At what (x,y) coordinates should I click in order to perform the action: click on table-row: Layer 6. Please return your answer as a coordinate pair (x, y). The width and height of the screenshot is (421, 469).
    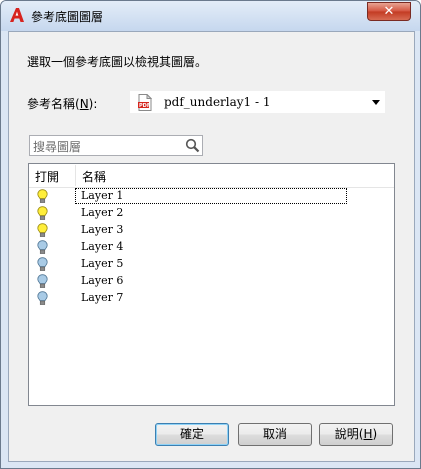
    Looking at the image, I should click on (211, 281).